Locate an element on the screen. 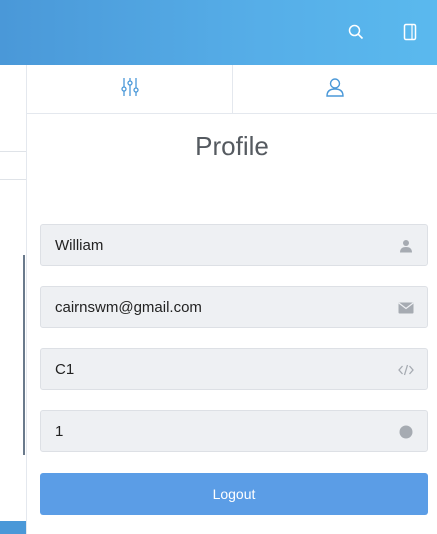  panel-toggle-icon is located at coordinates (410, 32).